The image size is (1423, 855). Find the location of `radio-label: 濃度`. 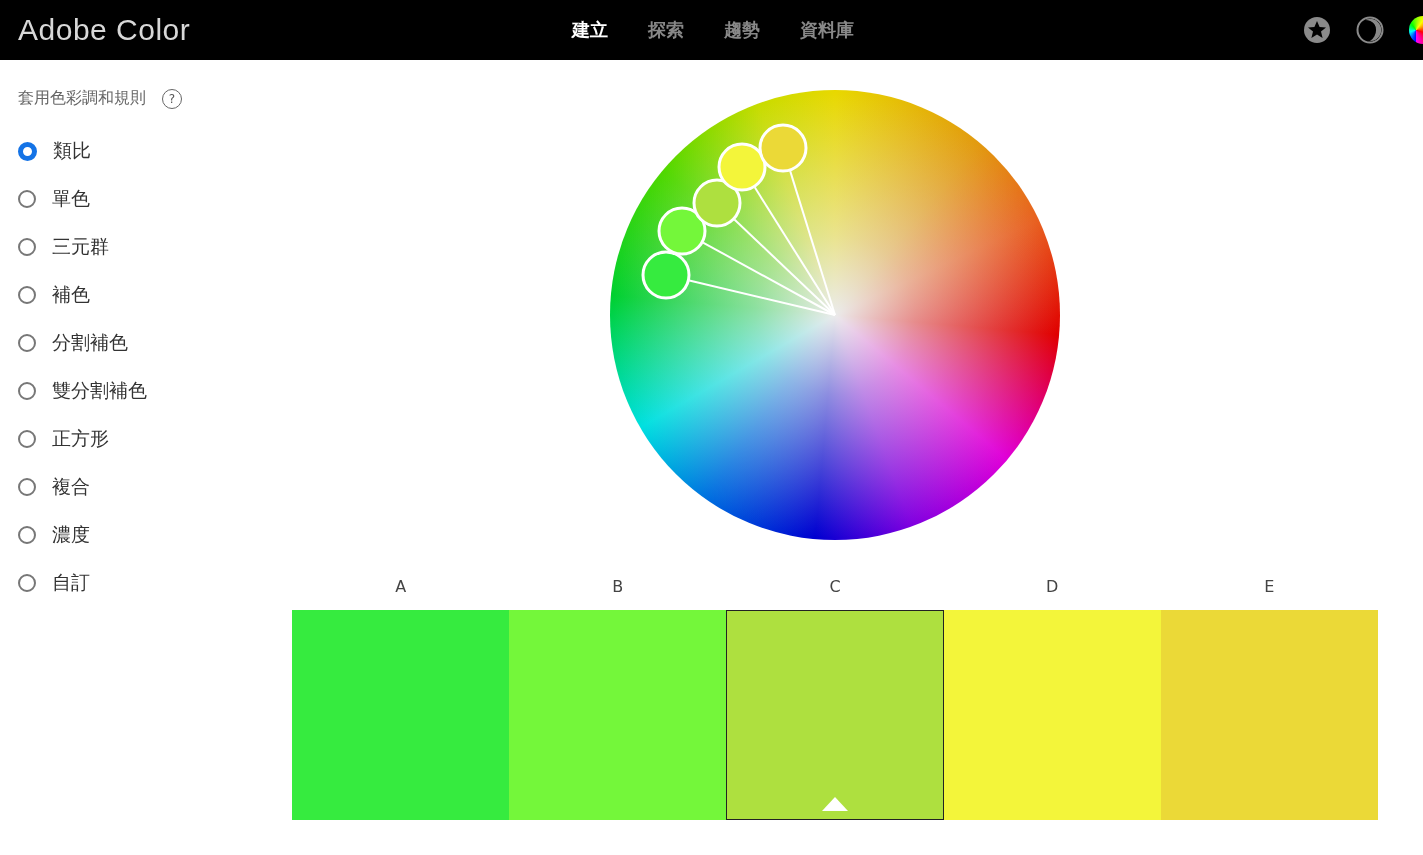

radio-label: 濃度 is located at coordinates (71, 535).